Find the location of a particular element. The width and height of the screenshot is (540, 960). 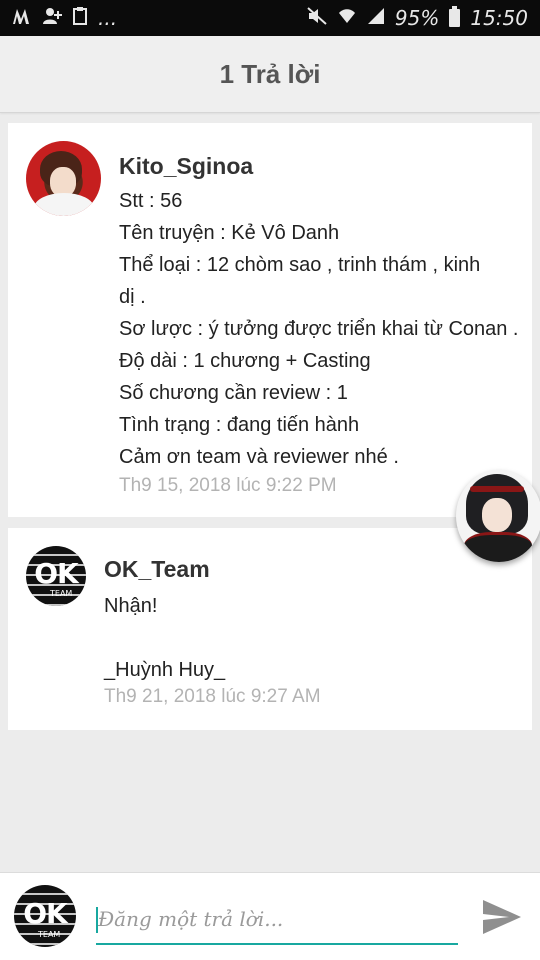

battery-percent: 95% is located at coordinates (417, 18).